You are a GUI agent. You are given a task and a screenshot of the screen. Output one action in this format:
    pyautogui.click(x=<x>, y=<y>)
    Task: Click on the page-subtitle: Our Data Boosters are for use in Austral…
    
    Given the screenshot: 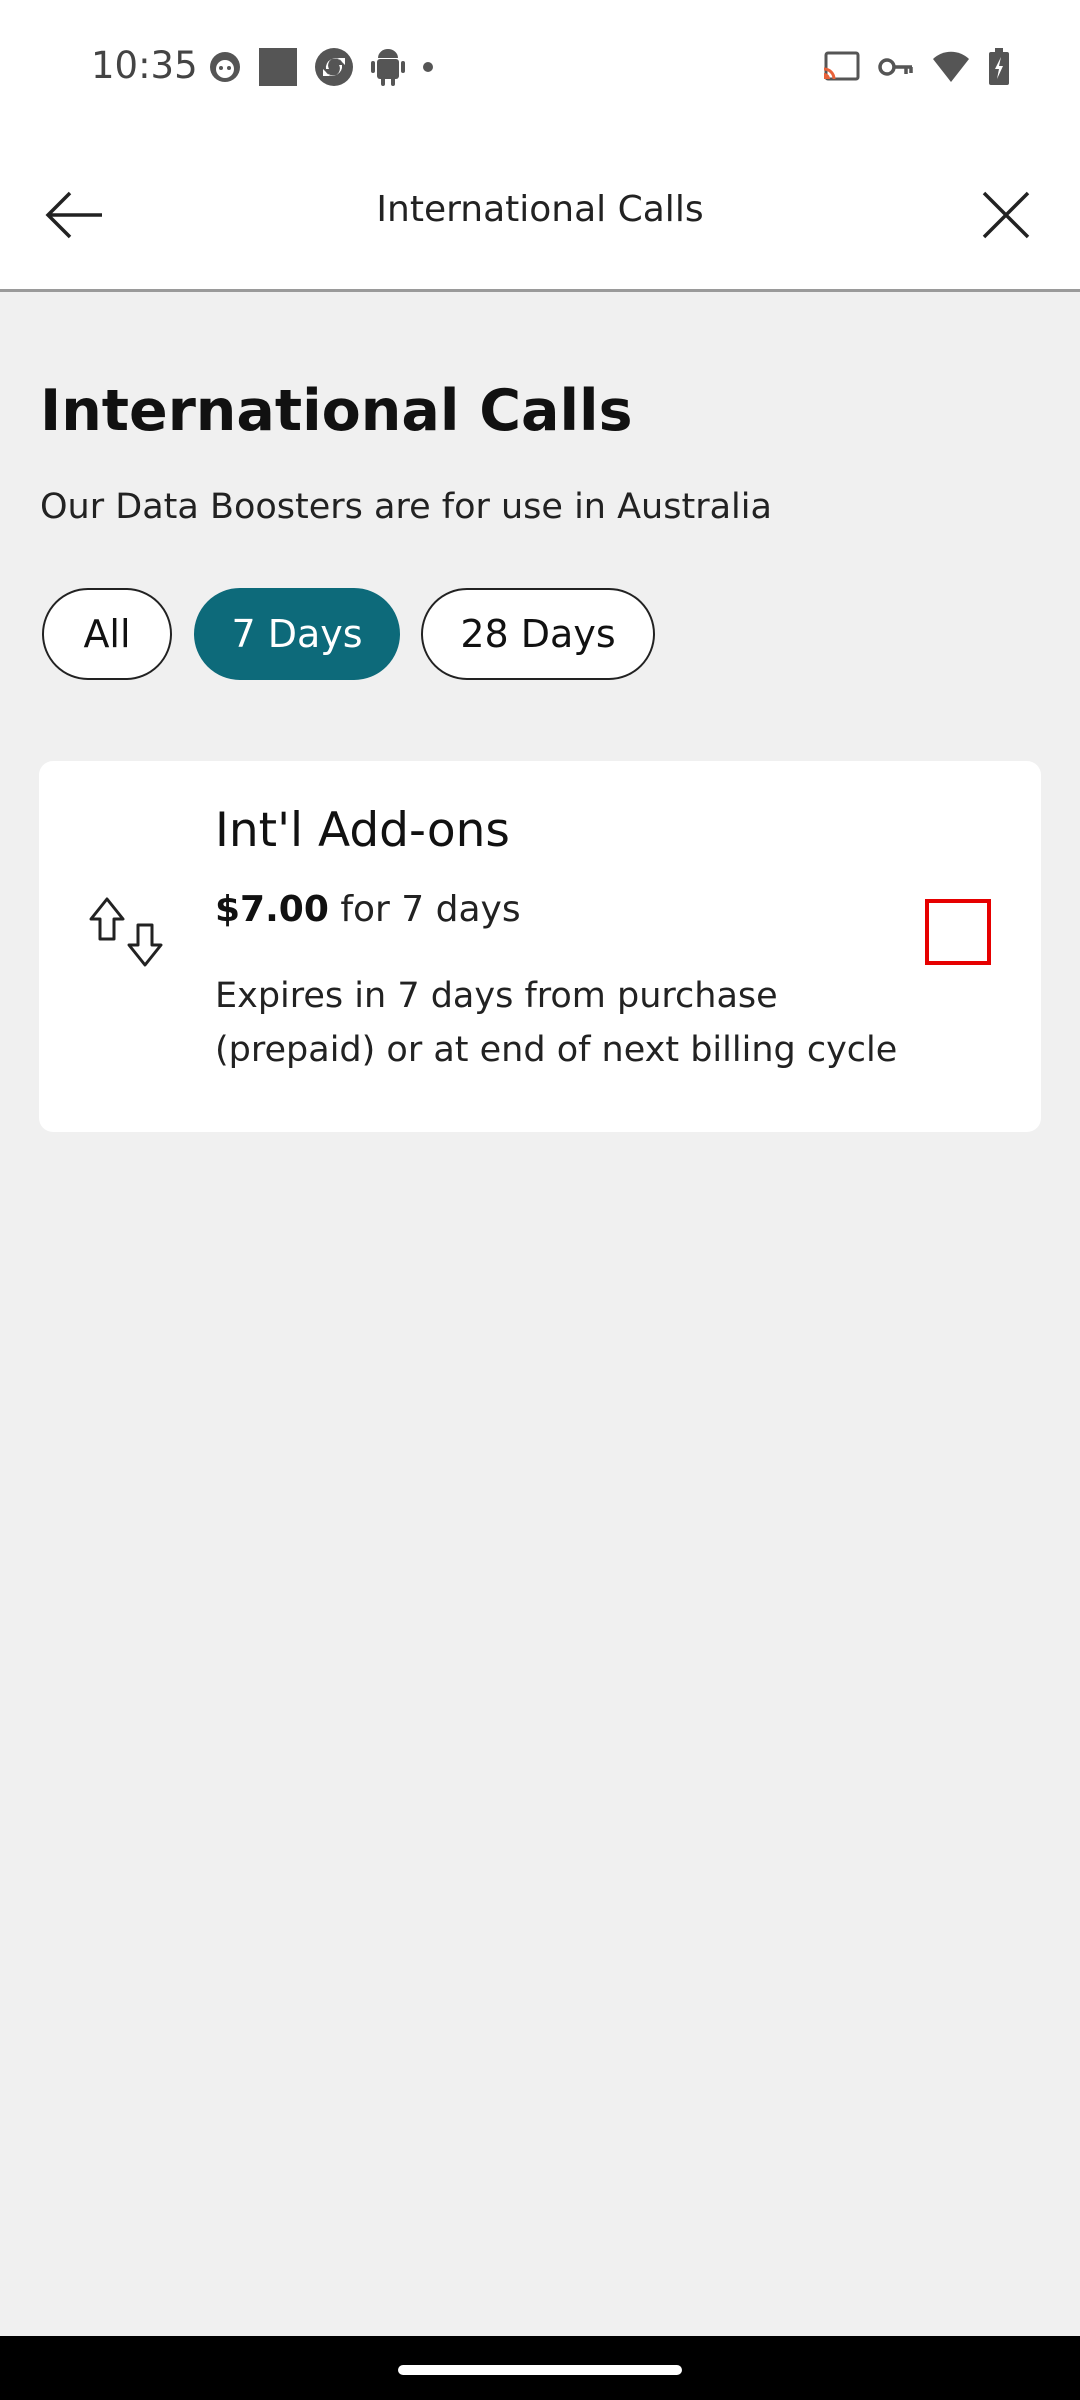 What is the action you would take?
    pyautogui.click(x=406, y=507)
    